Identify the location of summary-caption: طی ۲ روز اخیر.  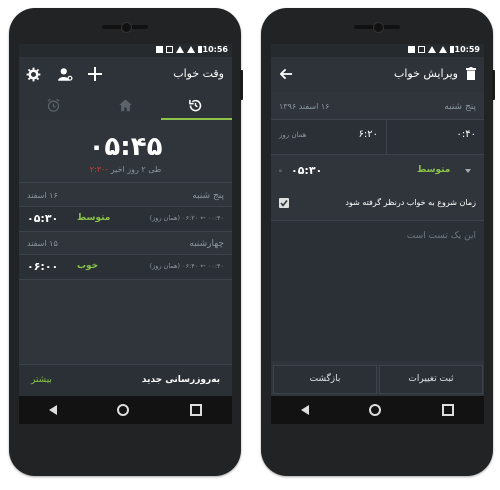
(136, 169).